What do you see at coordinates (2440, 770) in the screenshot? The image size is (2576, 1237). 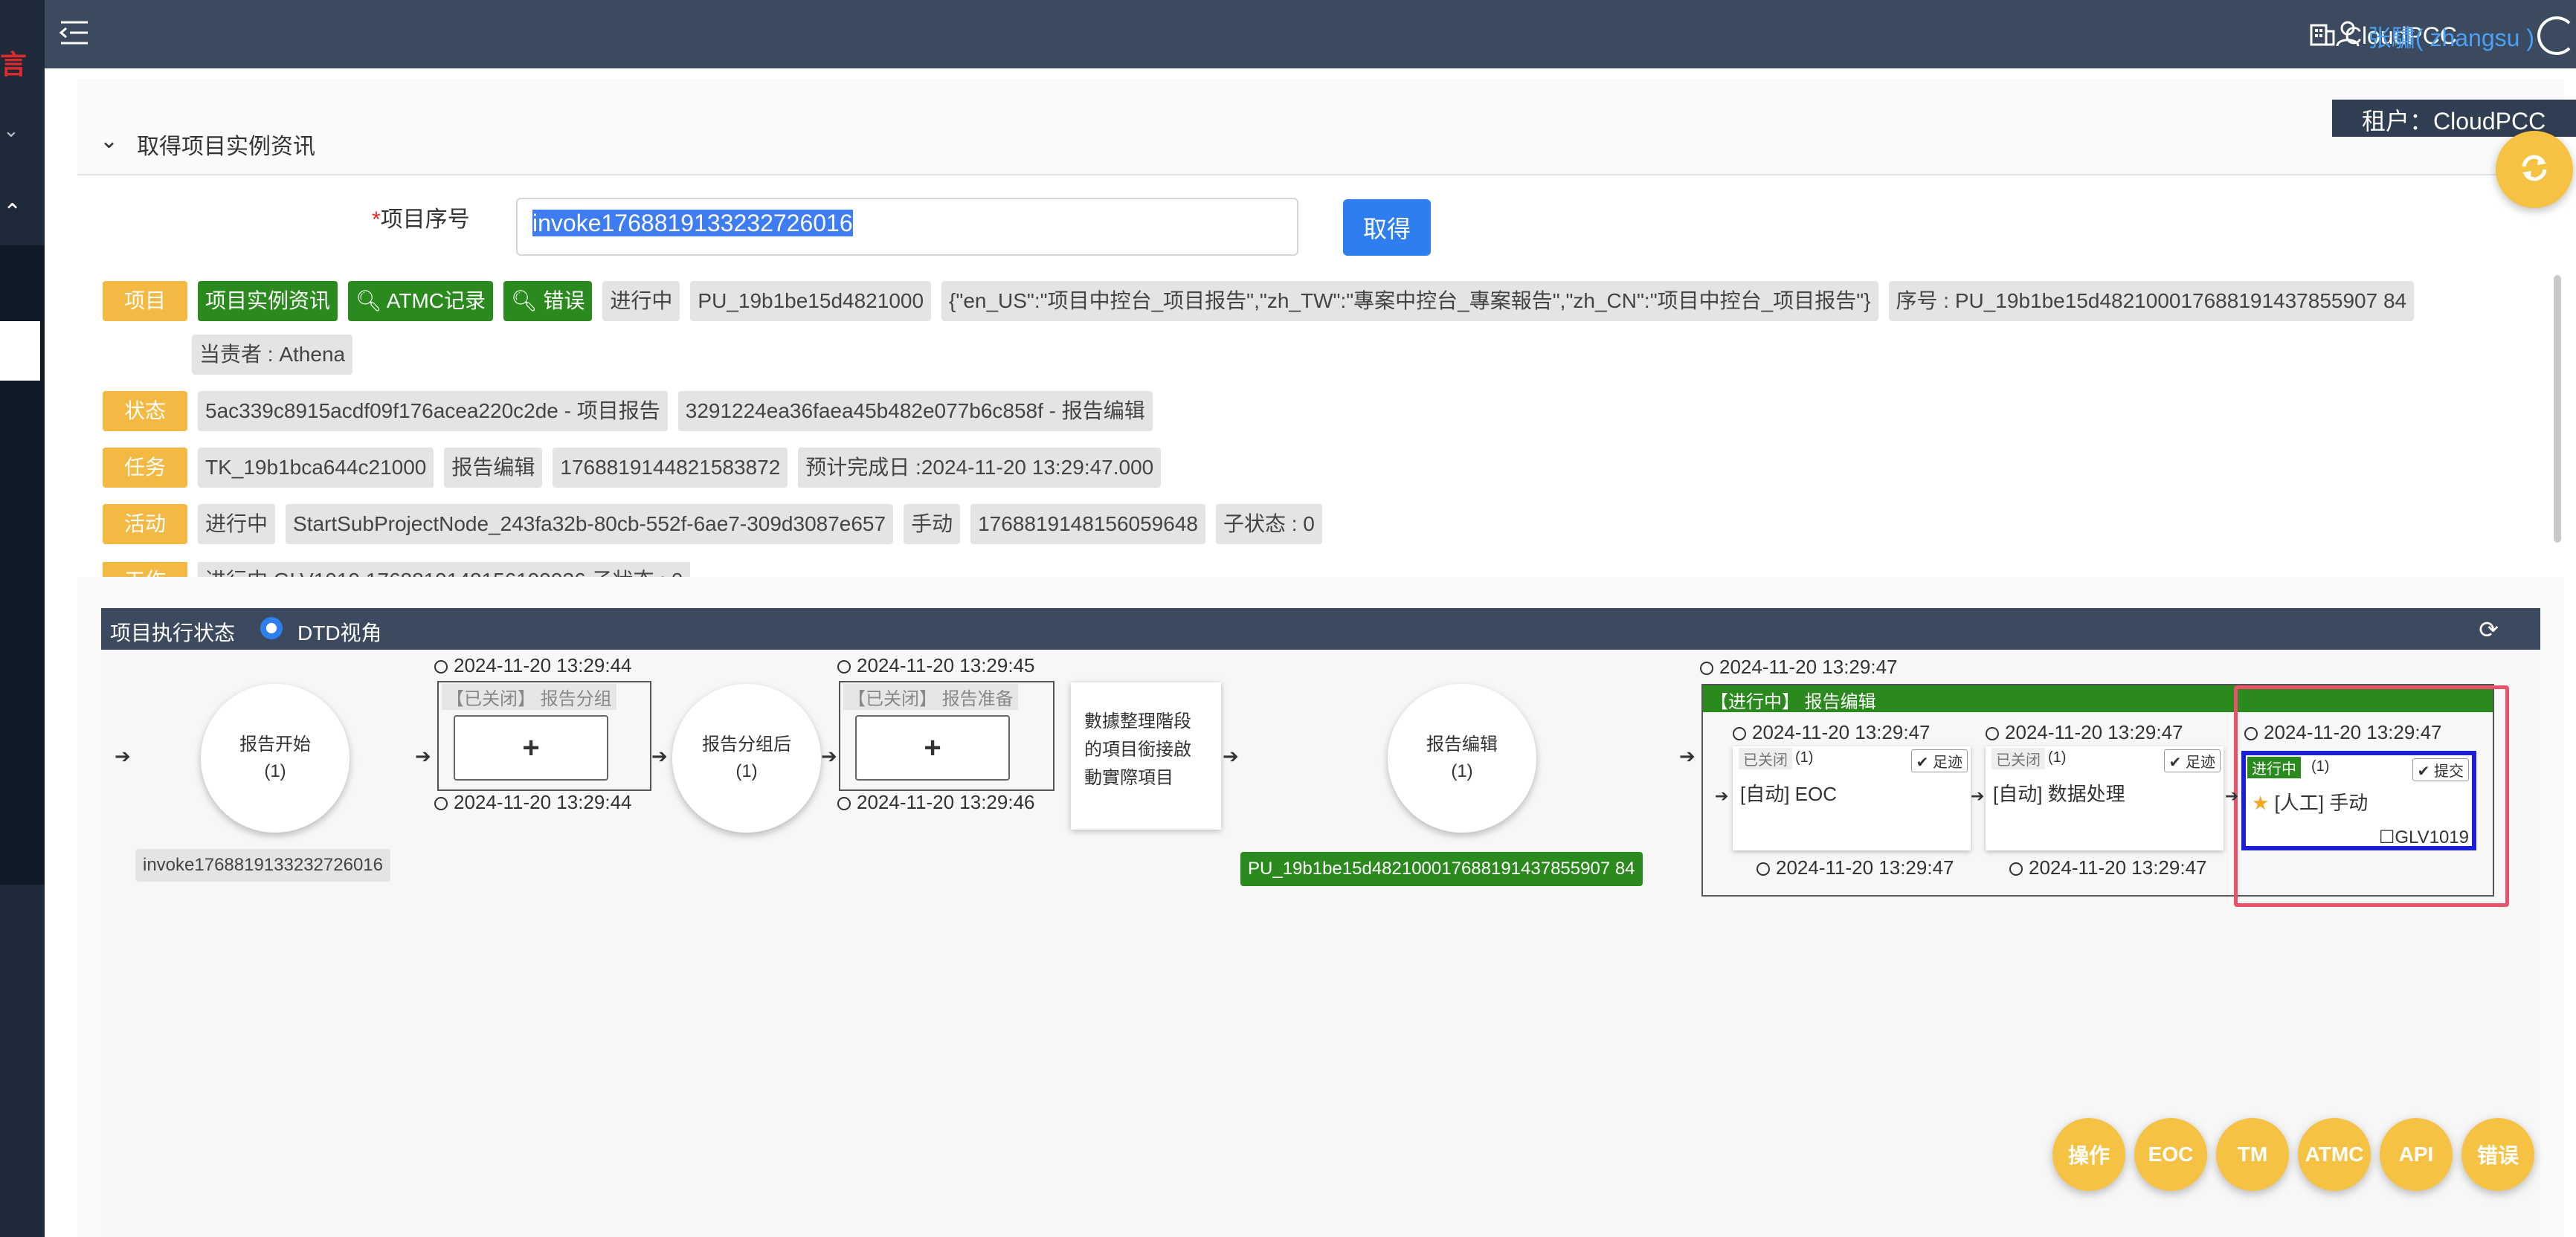 I see `submit-button: ✔︎ 提交` at bounding box center [2440, 770].